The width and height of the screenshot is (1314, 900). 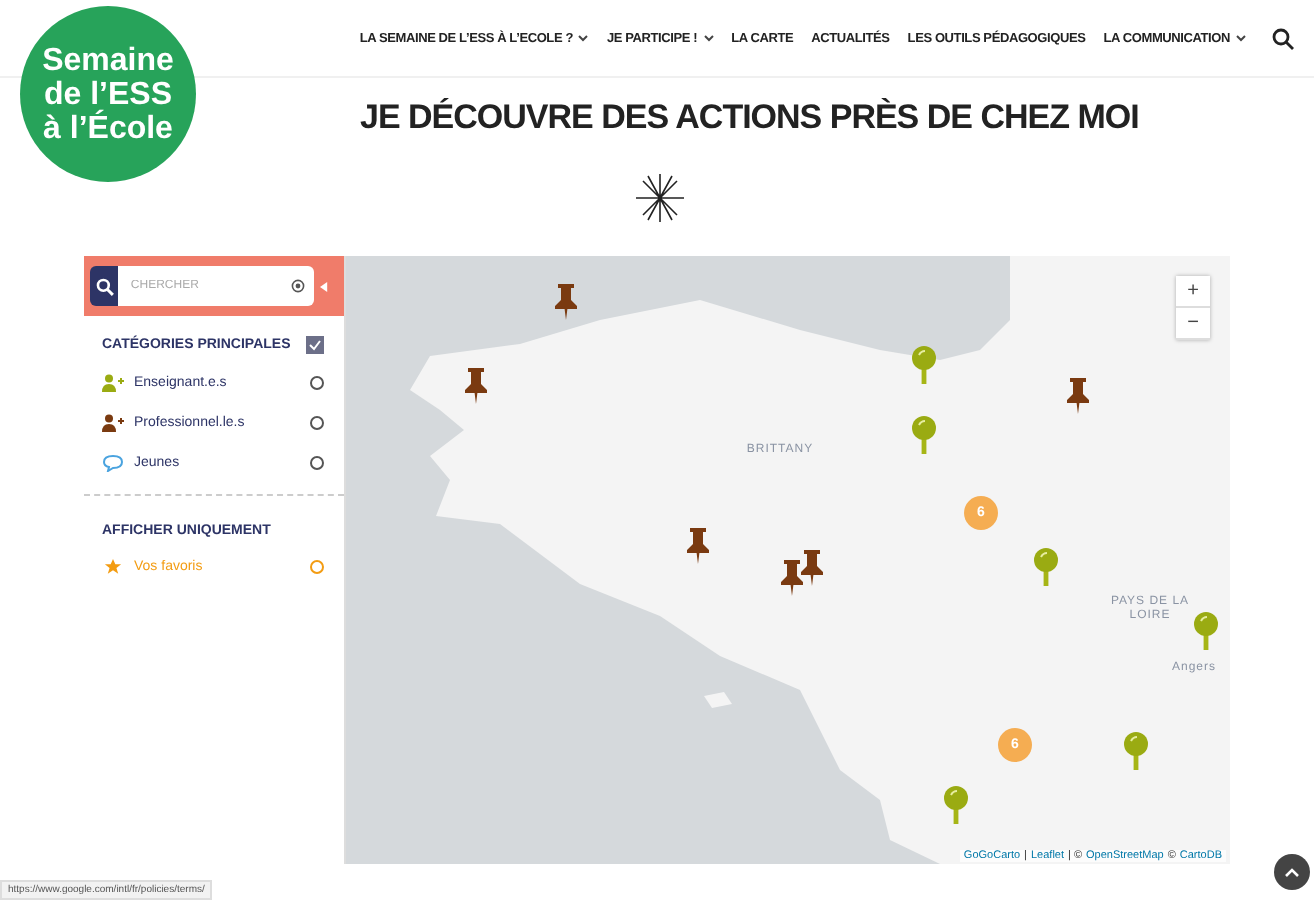 I want to click on locate-icon, so click(x=298, y=286).